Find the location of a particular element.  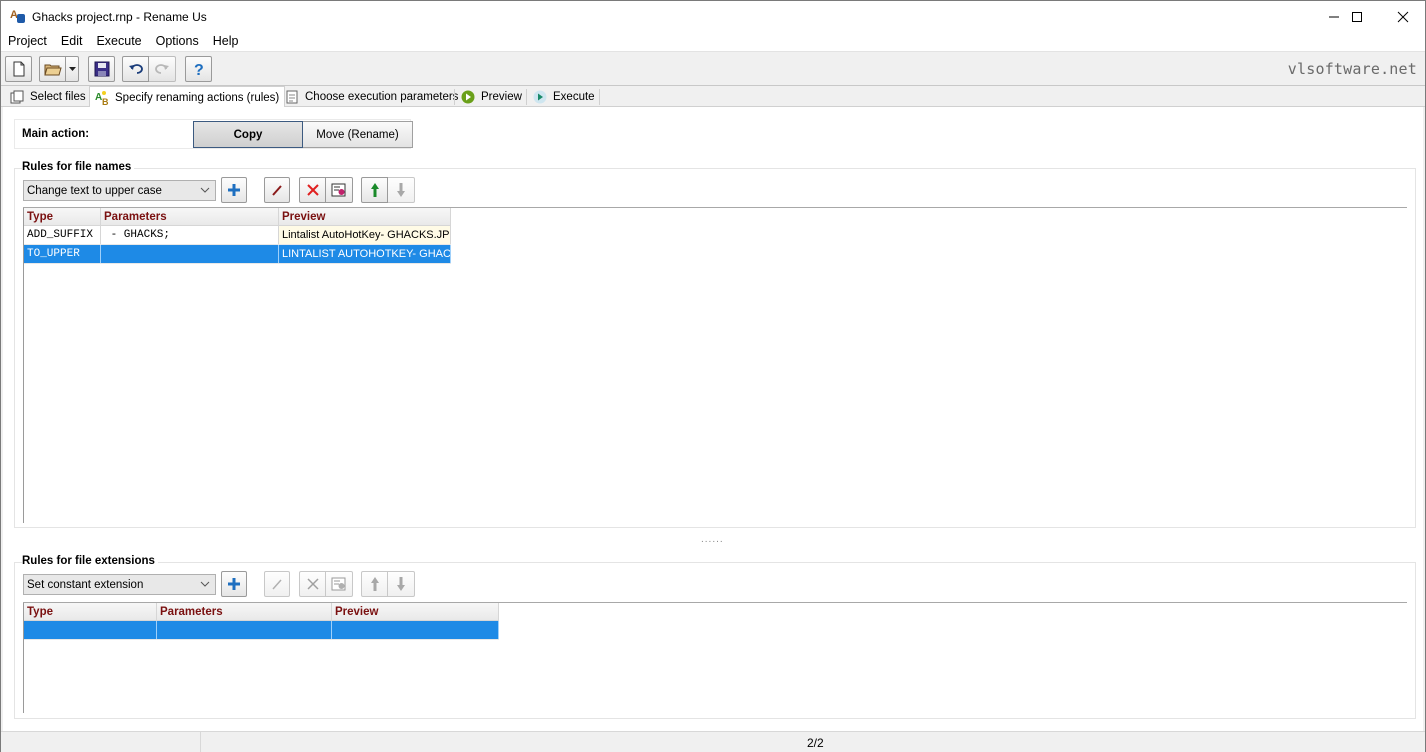

extension-rule-select: Set constant extension is located at coordinates (119, 584).